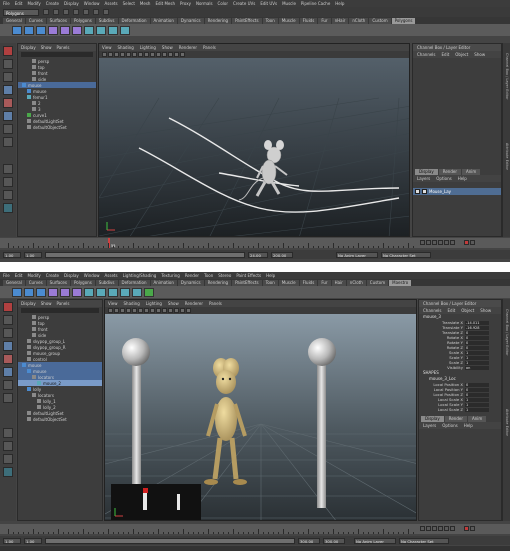  What do you see at coordinates (21, 12) in the screenshot?
I see `menu-set-select: Polygons` at bounding box center [21, 12].